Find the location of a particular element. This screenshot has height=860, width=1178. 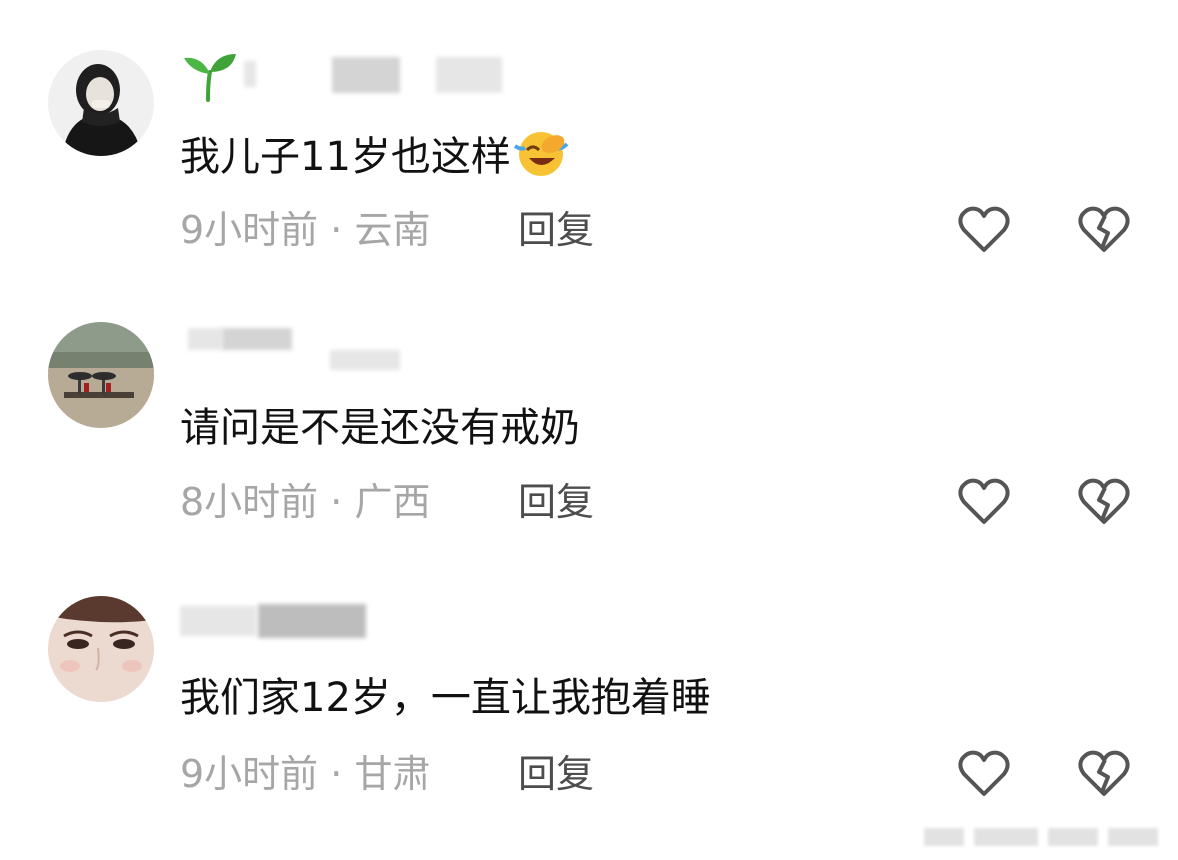

watermark is located at coordinates (1044, 837).